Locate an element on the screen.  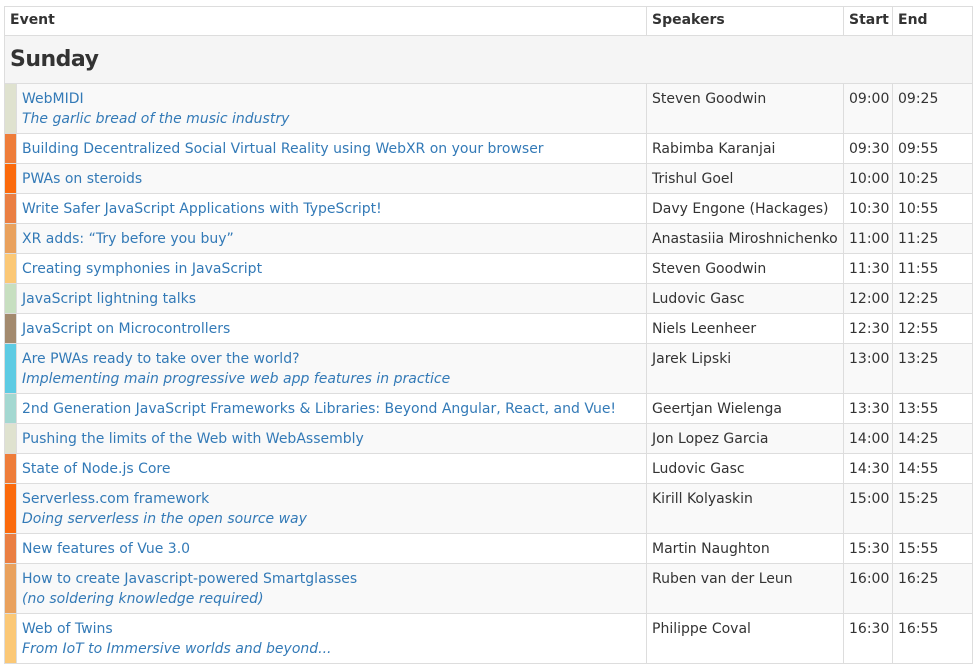
day-row: Sunday is located at coordinates (488, 59).